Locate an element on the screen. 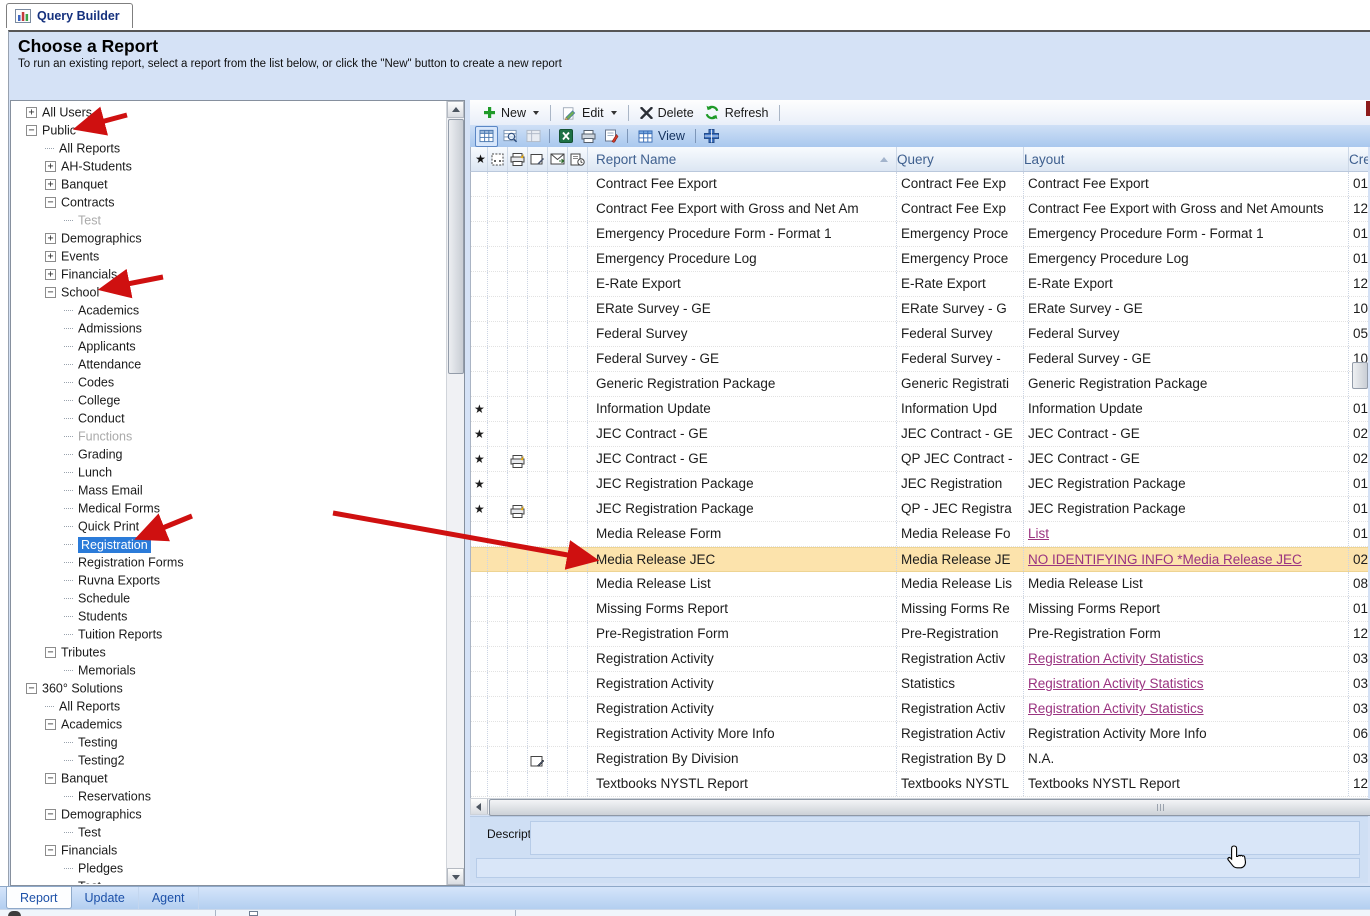 The height and width of the screenshot is (916, 1370). delete-button: Delete is located at coordinates (667, 113).